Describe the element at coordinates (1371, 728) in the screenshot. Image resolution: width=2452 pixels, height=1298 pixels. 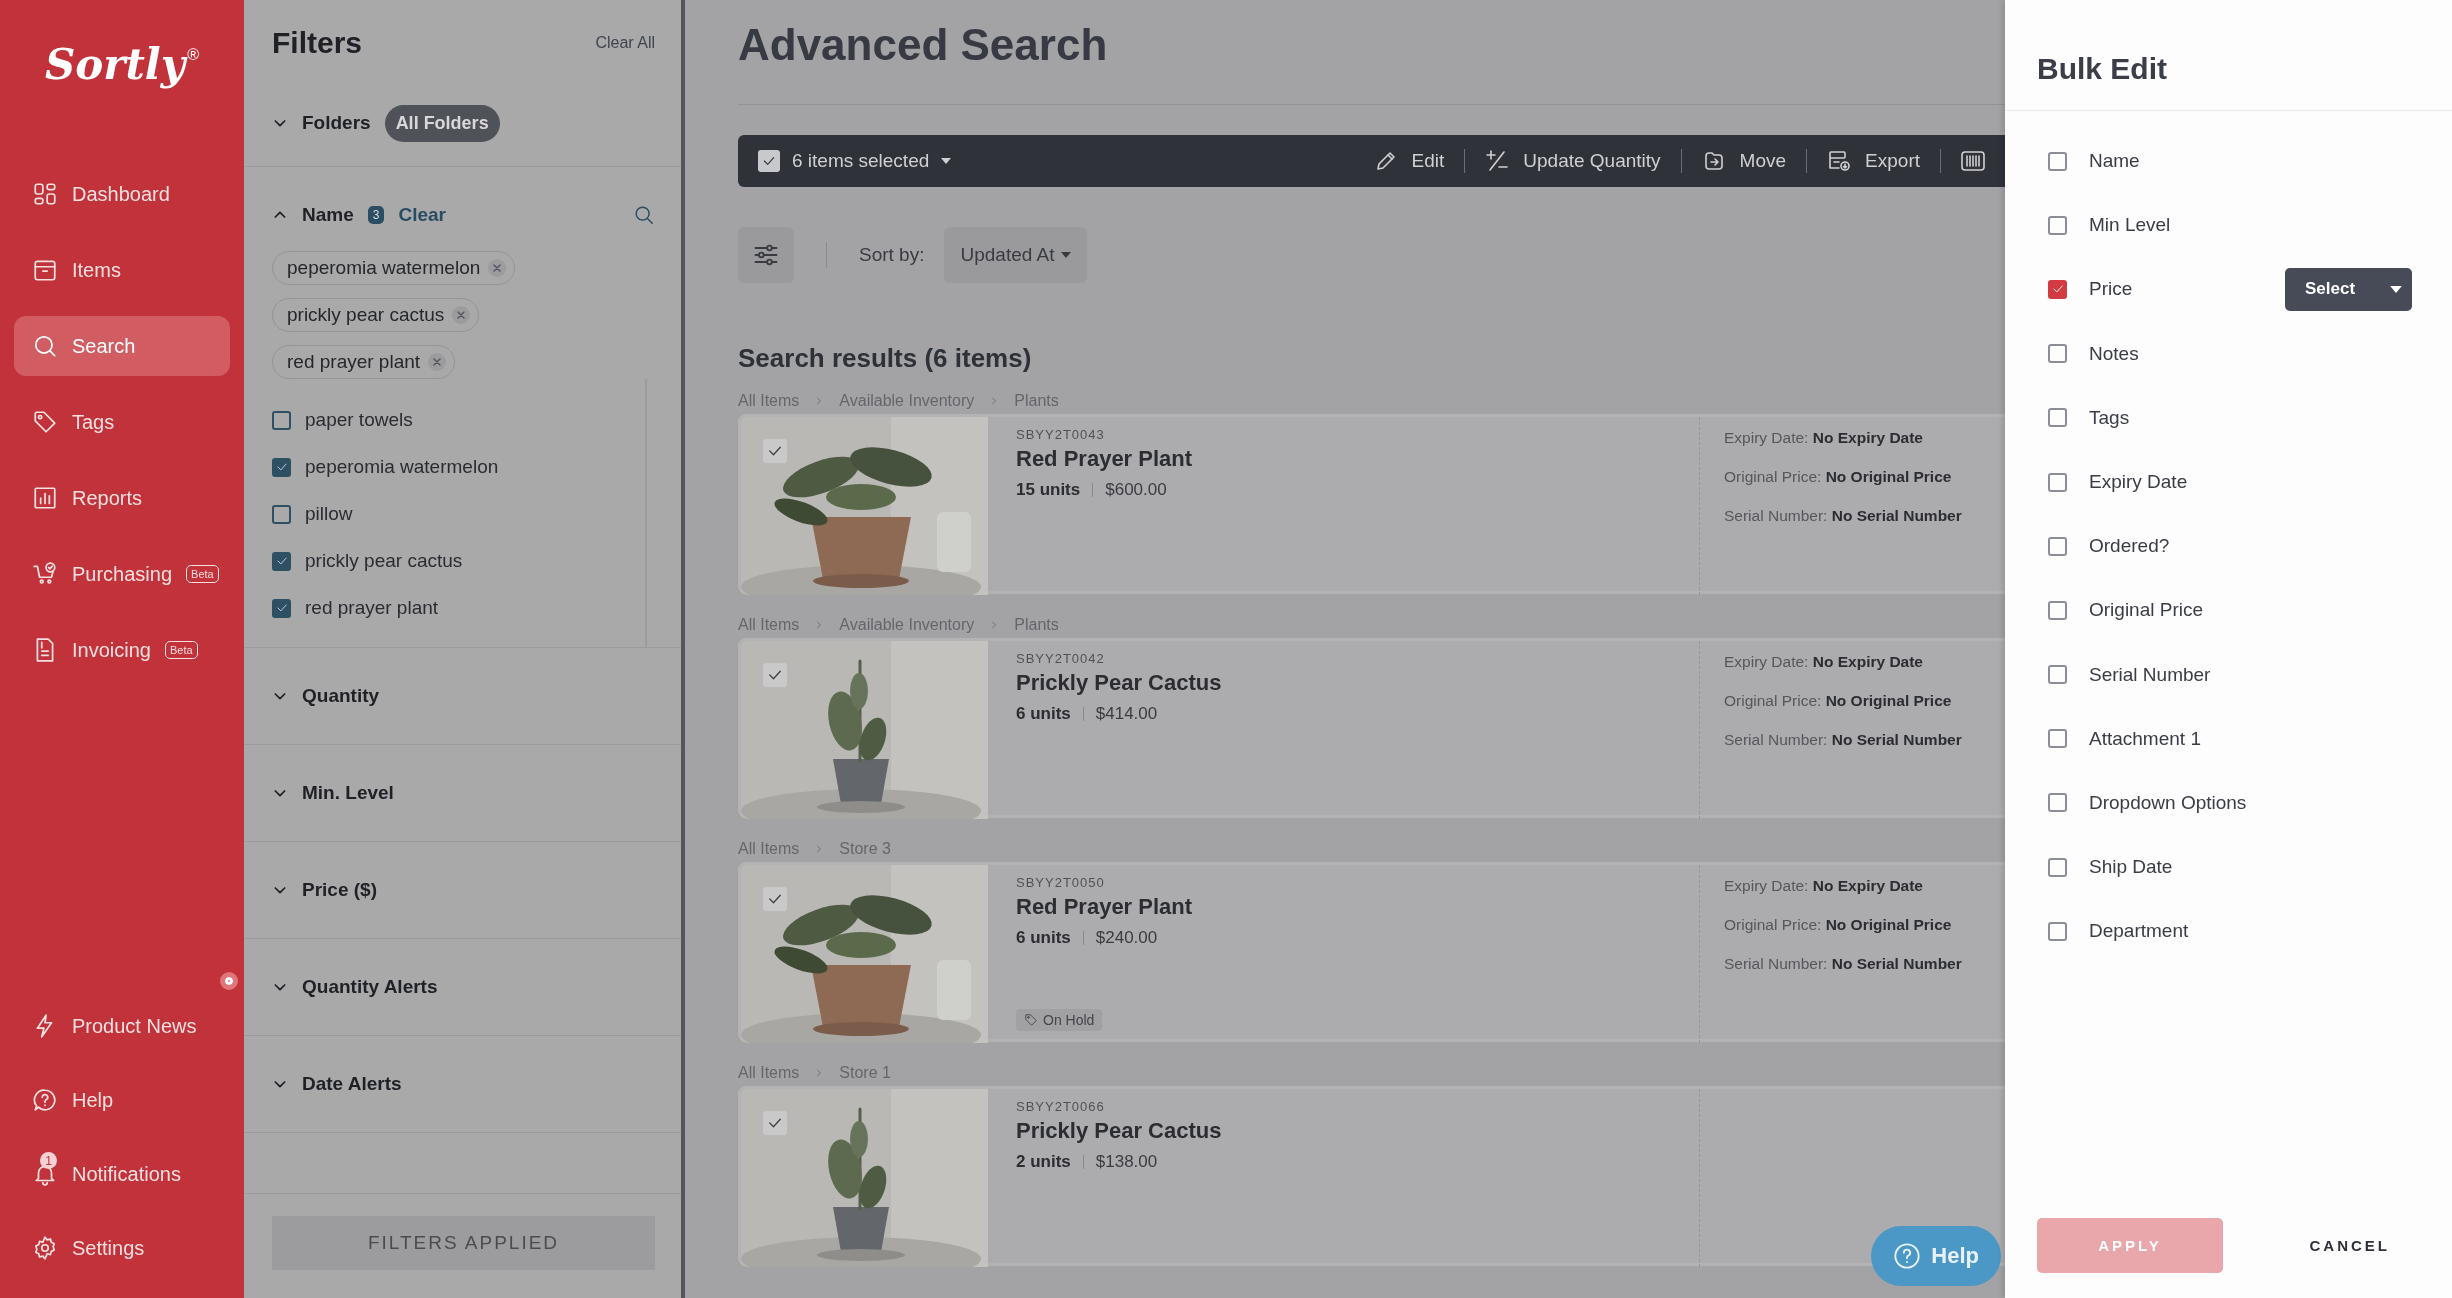
I see `item-card: SBYY2T0042 Prickly Pear Cactus 6 units $414.00 Expiry Date: No Expiry Date Original Price: No Original Price Serial Number: No Serial Number` at that location.